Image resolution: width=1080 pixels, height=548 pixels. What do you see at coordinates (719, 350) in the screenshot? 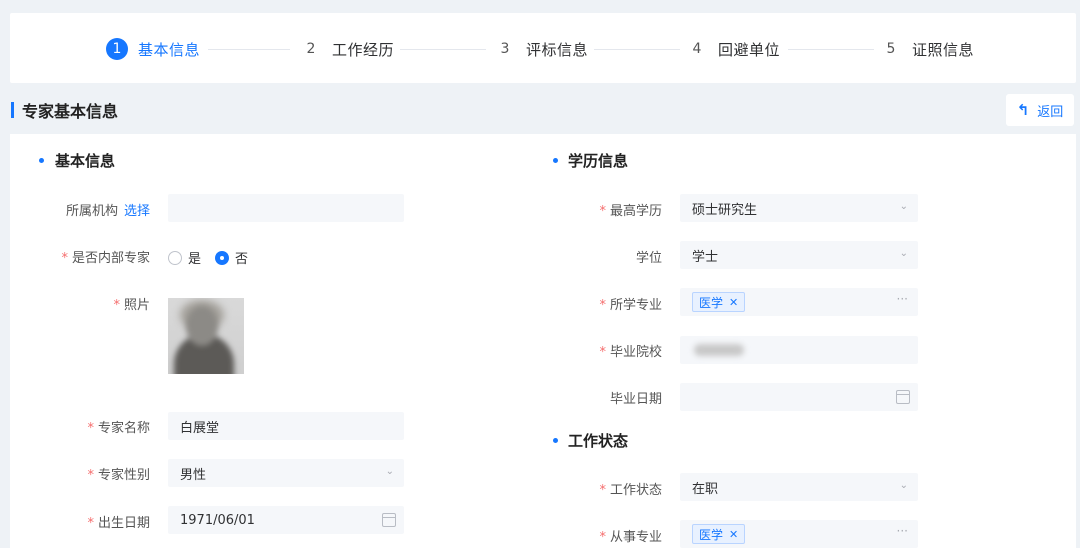
I see `blurred-school-name` at bounding box center [719, 350].